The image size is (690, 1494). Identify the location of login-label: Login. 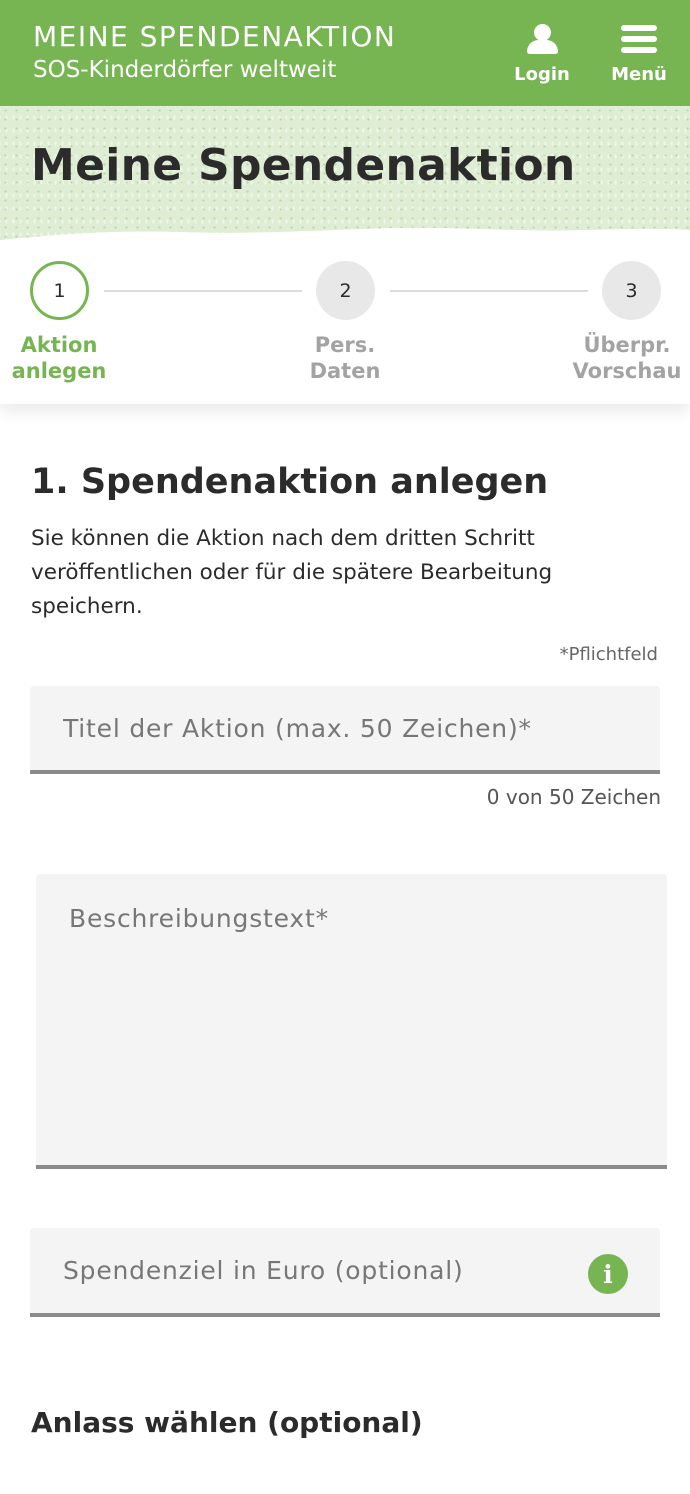
(542, 74).